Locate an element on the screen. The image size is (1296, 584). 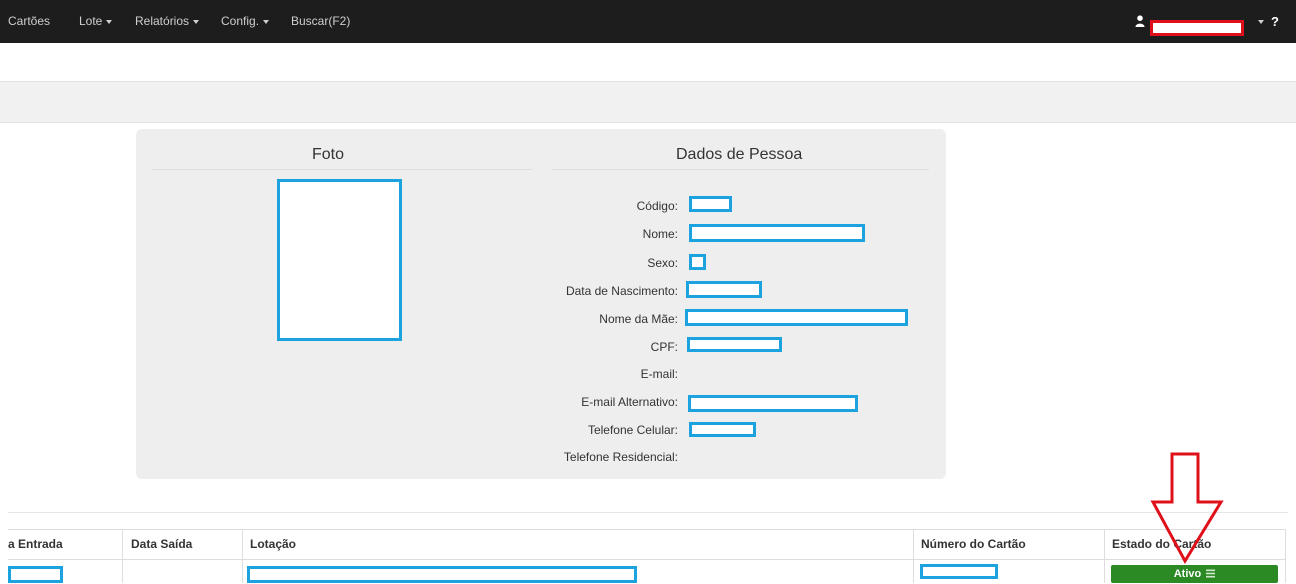
field-label-cpf: CPF: is located at coordinates (664, 347).